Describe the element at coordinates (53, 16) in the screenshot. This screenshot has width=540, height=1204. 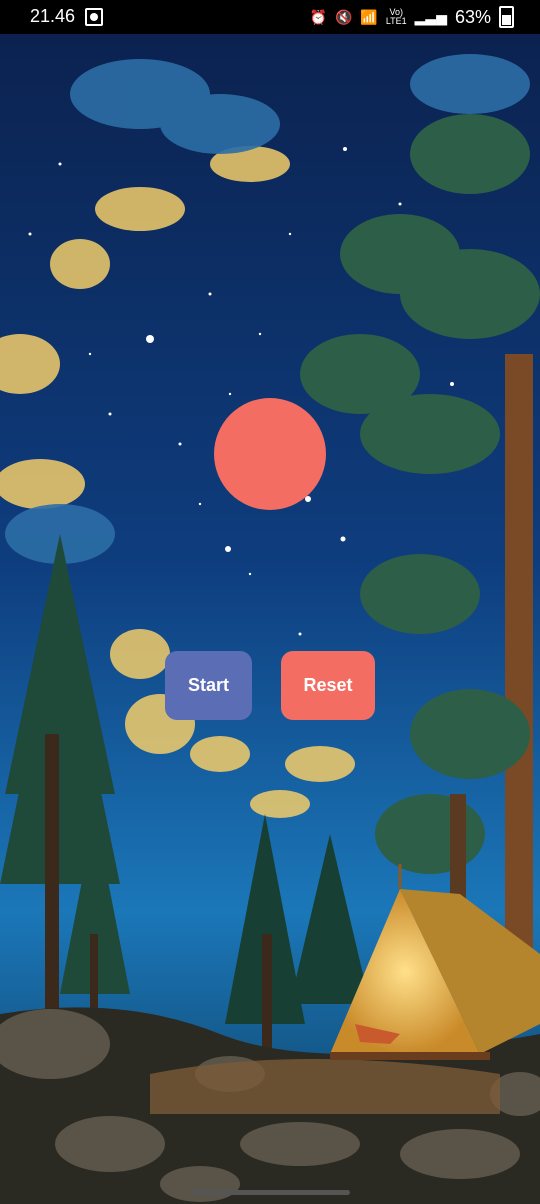
I see `clock: 21.46` at that location.